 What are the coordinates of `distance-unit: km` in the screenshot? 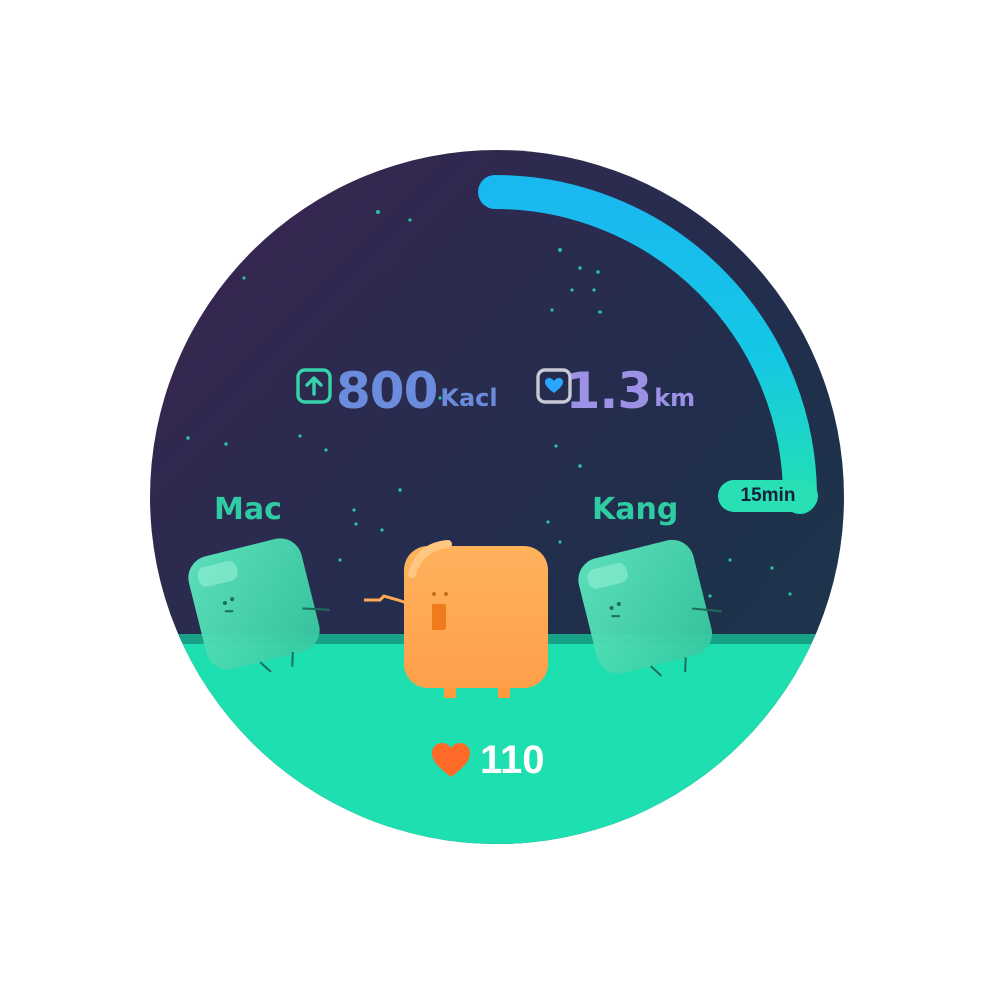 It's located at (675, 398).